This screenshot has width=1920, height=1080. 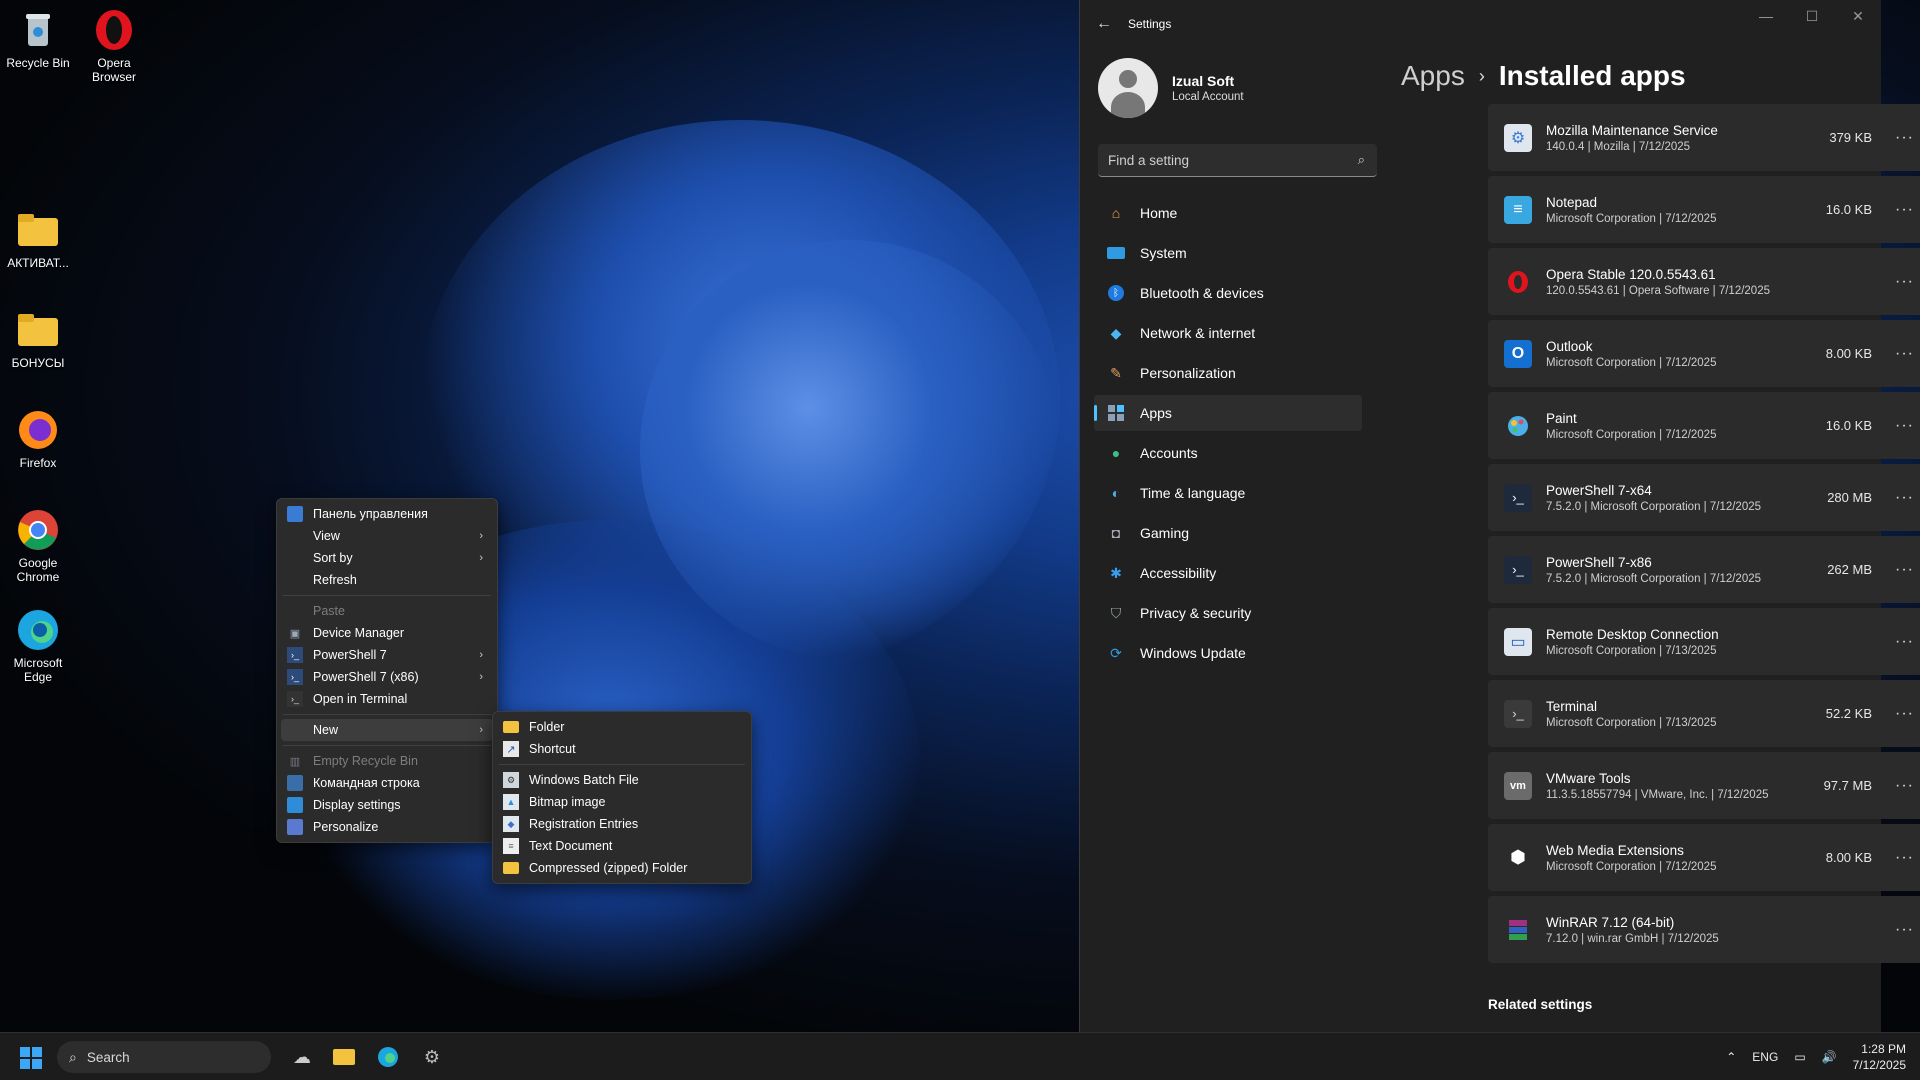 I want to click on nav-item-apps: Apps, so click(x=1228, y=413).